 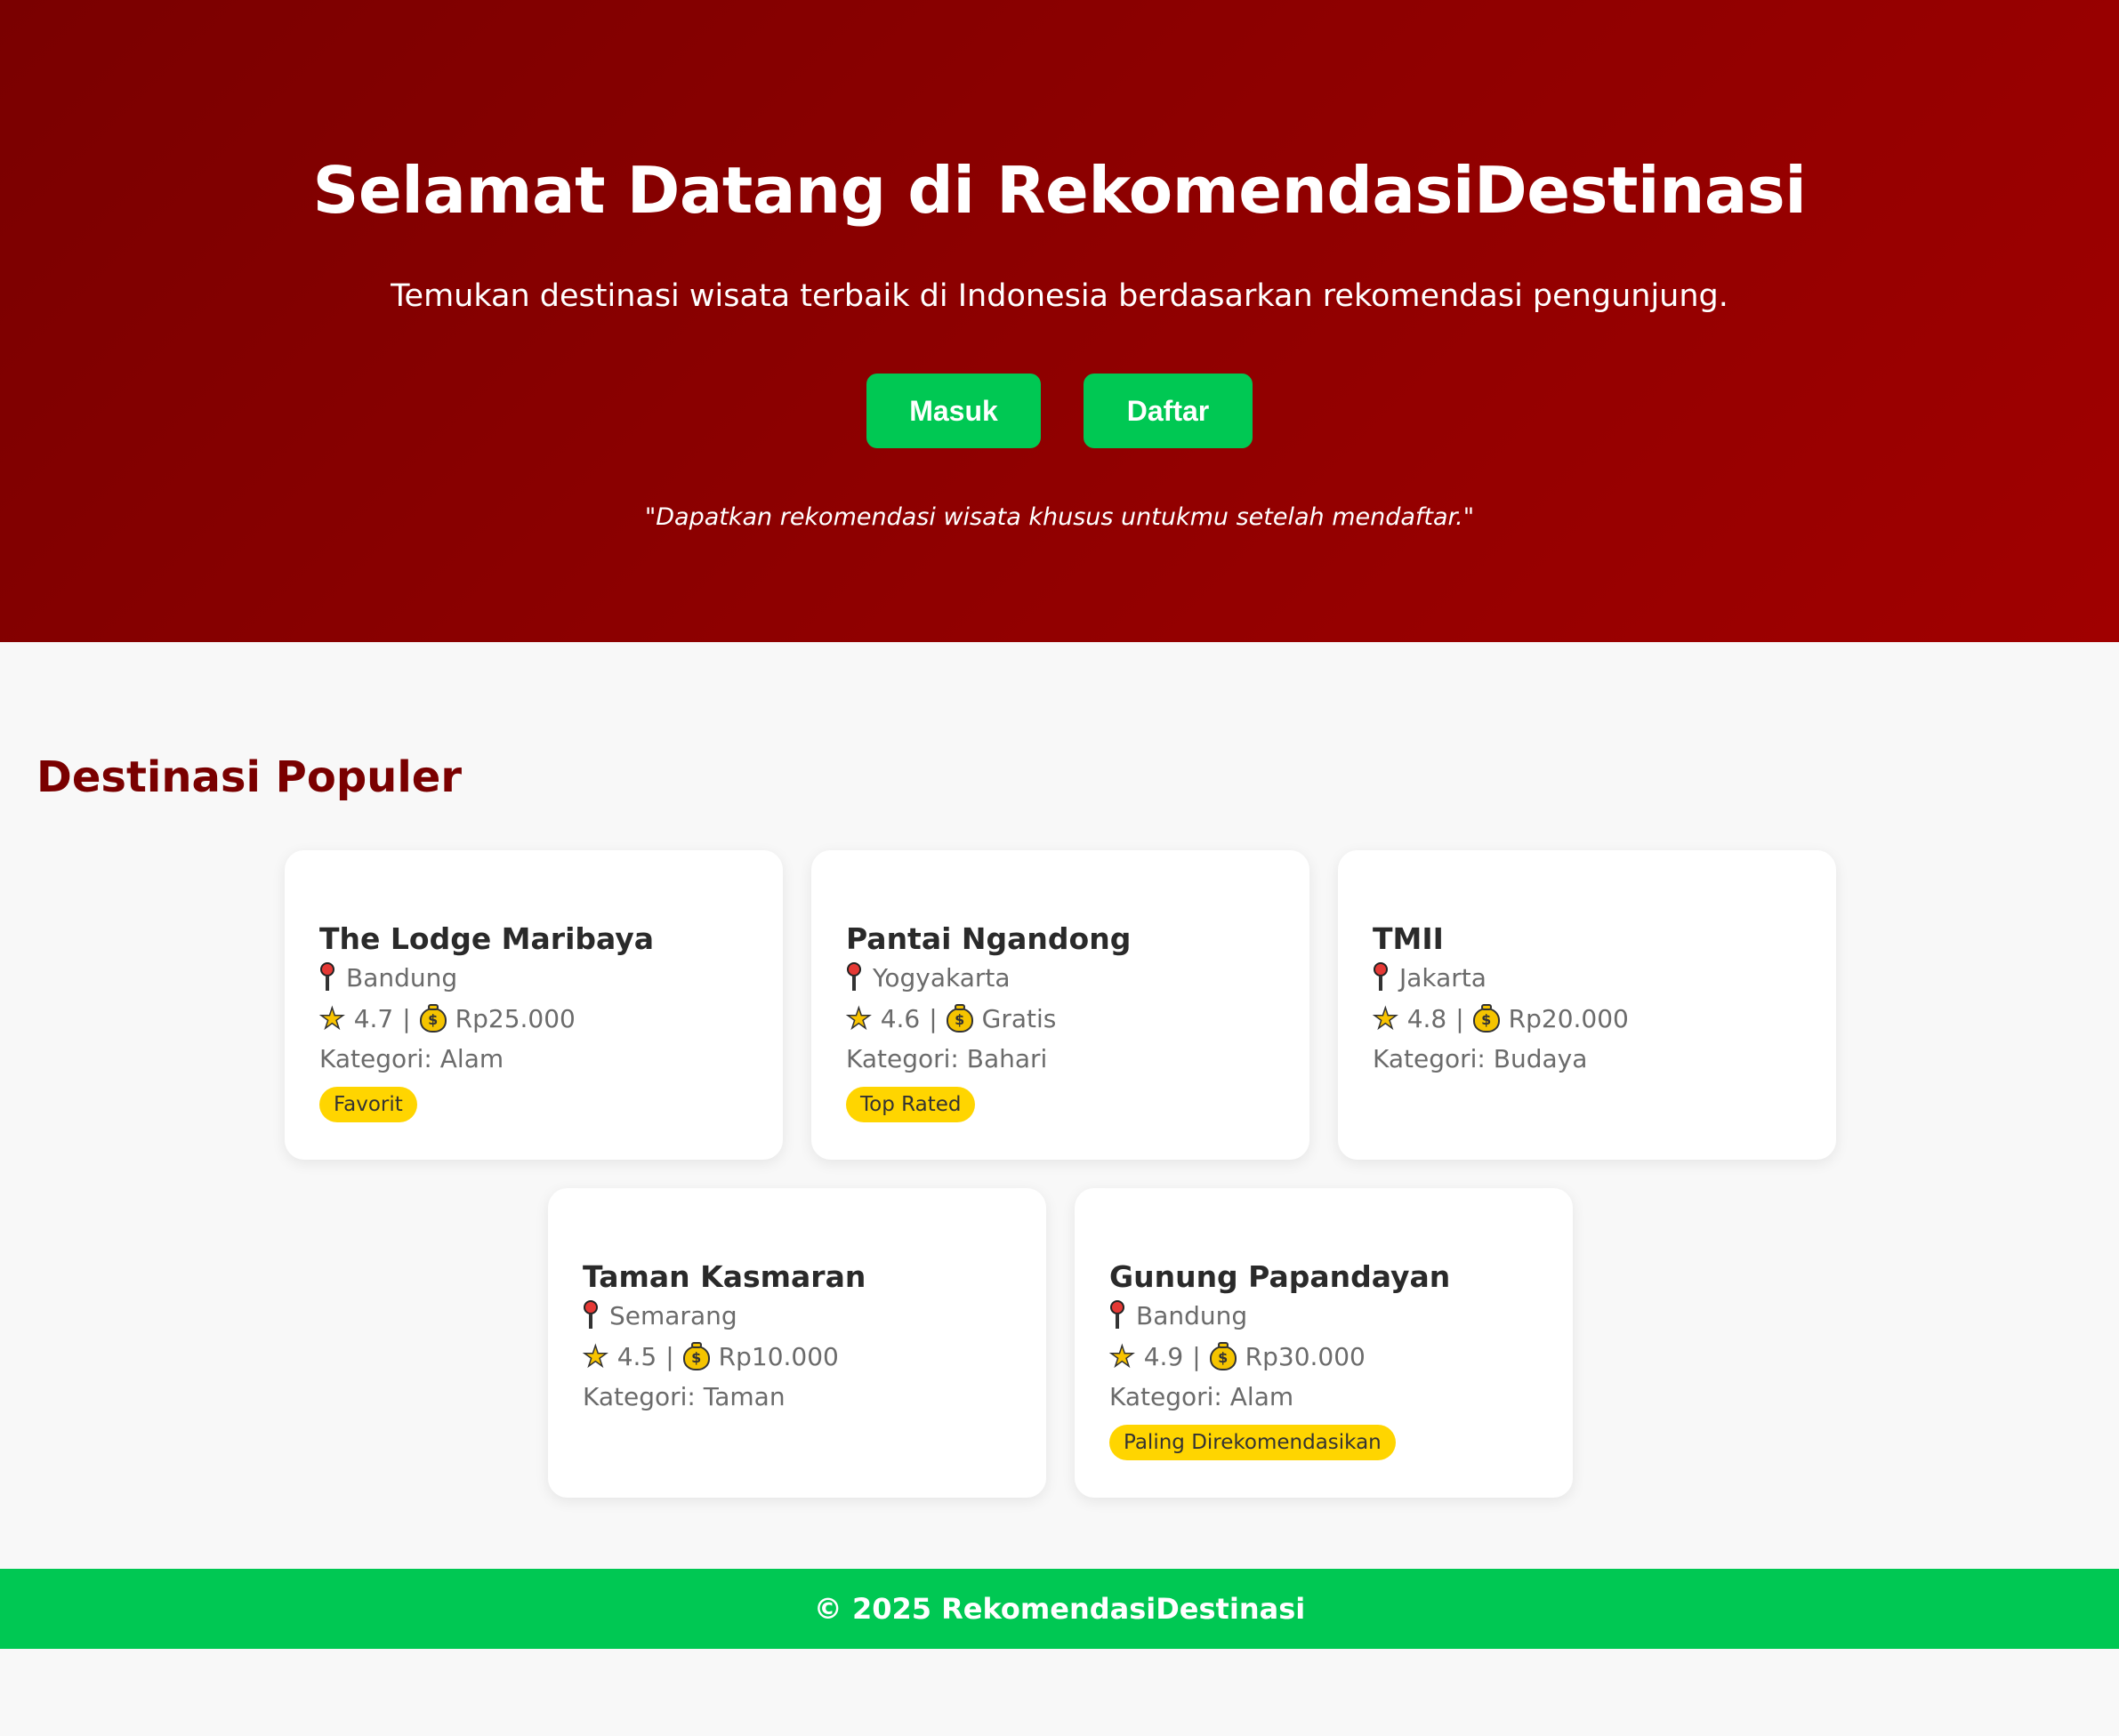 What do you see at coordinates (1408, 939) in the screenshot?
I see `destination-name: TMII` at bounding box center [1408, 939].